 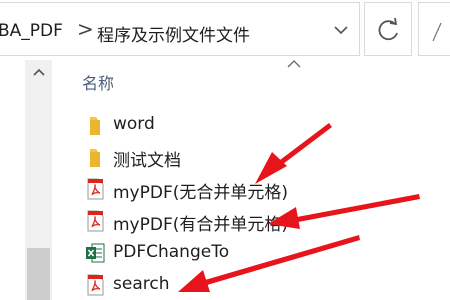 What do you see at coordinates (245, 253) in the screenshot?
I see `list-item-pdfchangeto: PDFChangeTo` at bounding box center [245, 253].